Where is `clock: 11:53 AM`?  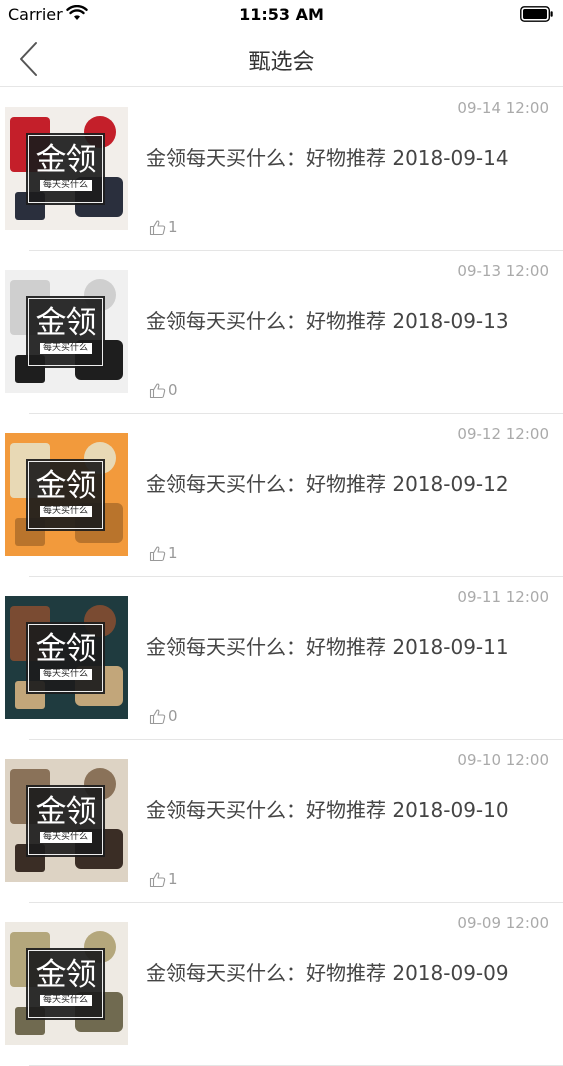 clock: 11:53 AM is located at coordinates (281, 14).